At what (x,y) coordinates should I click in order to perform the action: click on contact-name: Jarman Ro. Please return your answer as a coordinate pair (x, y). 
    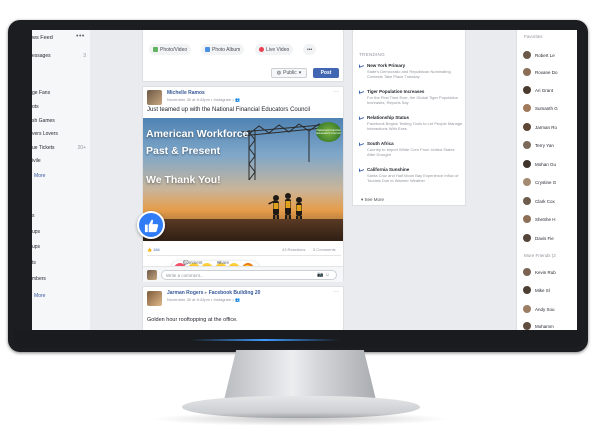
    Looking at the image, I should click on (546, 127).